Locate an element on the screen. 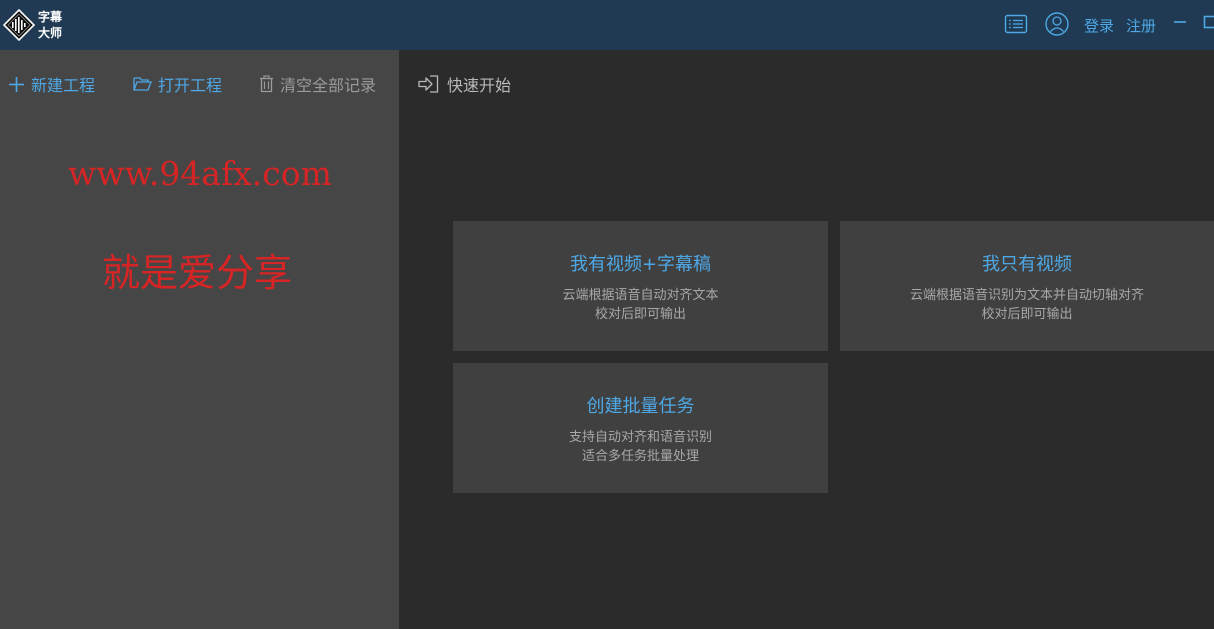 The width and height of the screenshot is (1214, 629). open-project-button: 打开工程 is located at coordinates (177, 84).